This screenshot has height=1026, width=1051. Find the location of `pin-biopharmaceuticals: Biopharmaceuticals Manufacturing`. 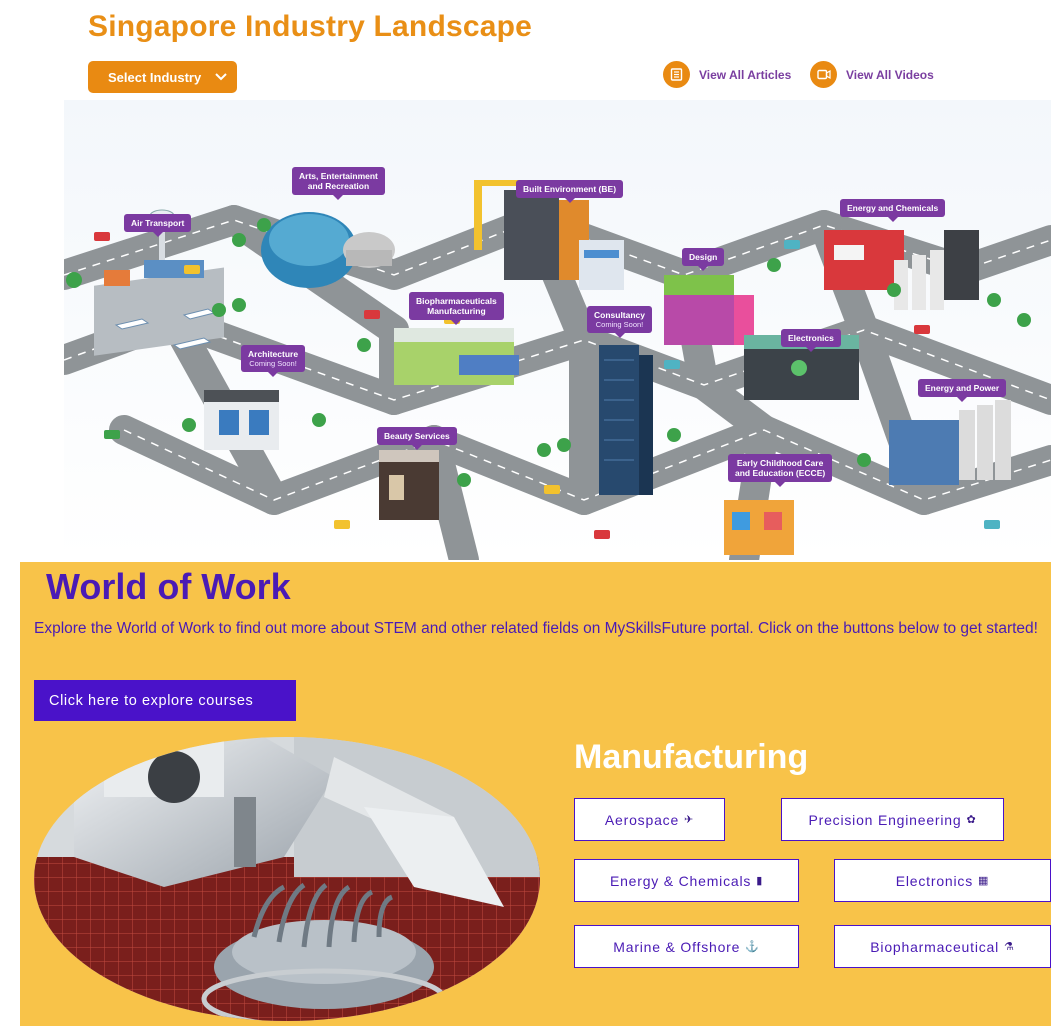

pin-biopharmaceuticals: Biopharmaceuticals Manufacturing is located at coordinates (456, 309).